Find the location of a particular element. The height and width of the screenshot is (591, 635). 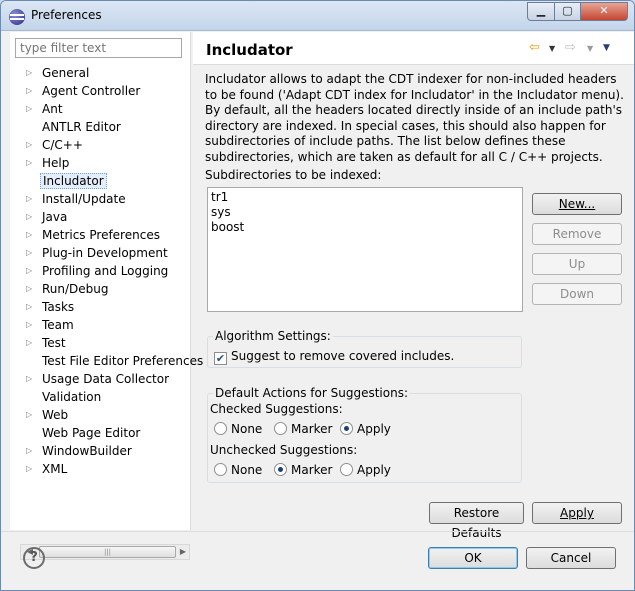

tree-item: ▷ Usage Data Collector is located at coordinates (100, 379).